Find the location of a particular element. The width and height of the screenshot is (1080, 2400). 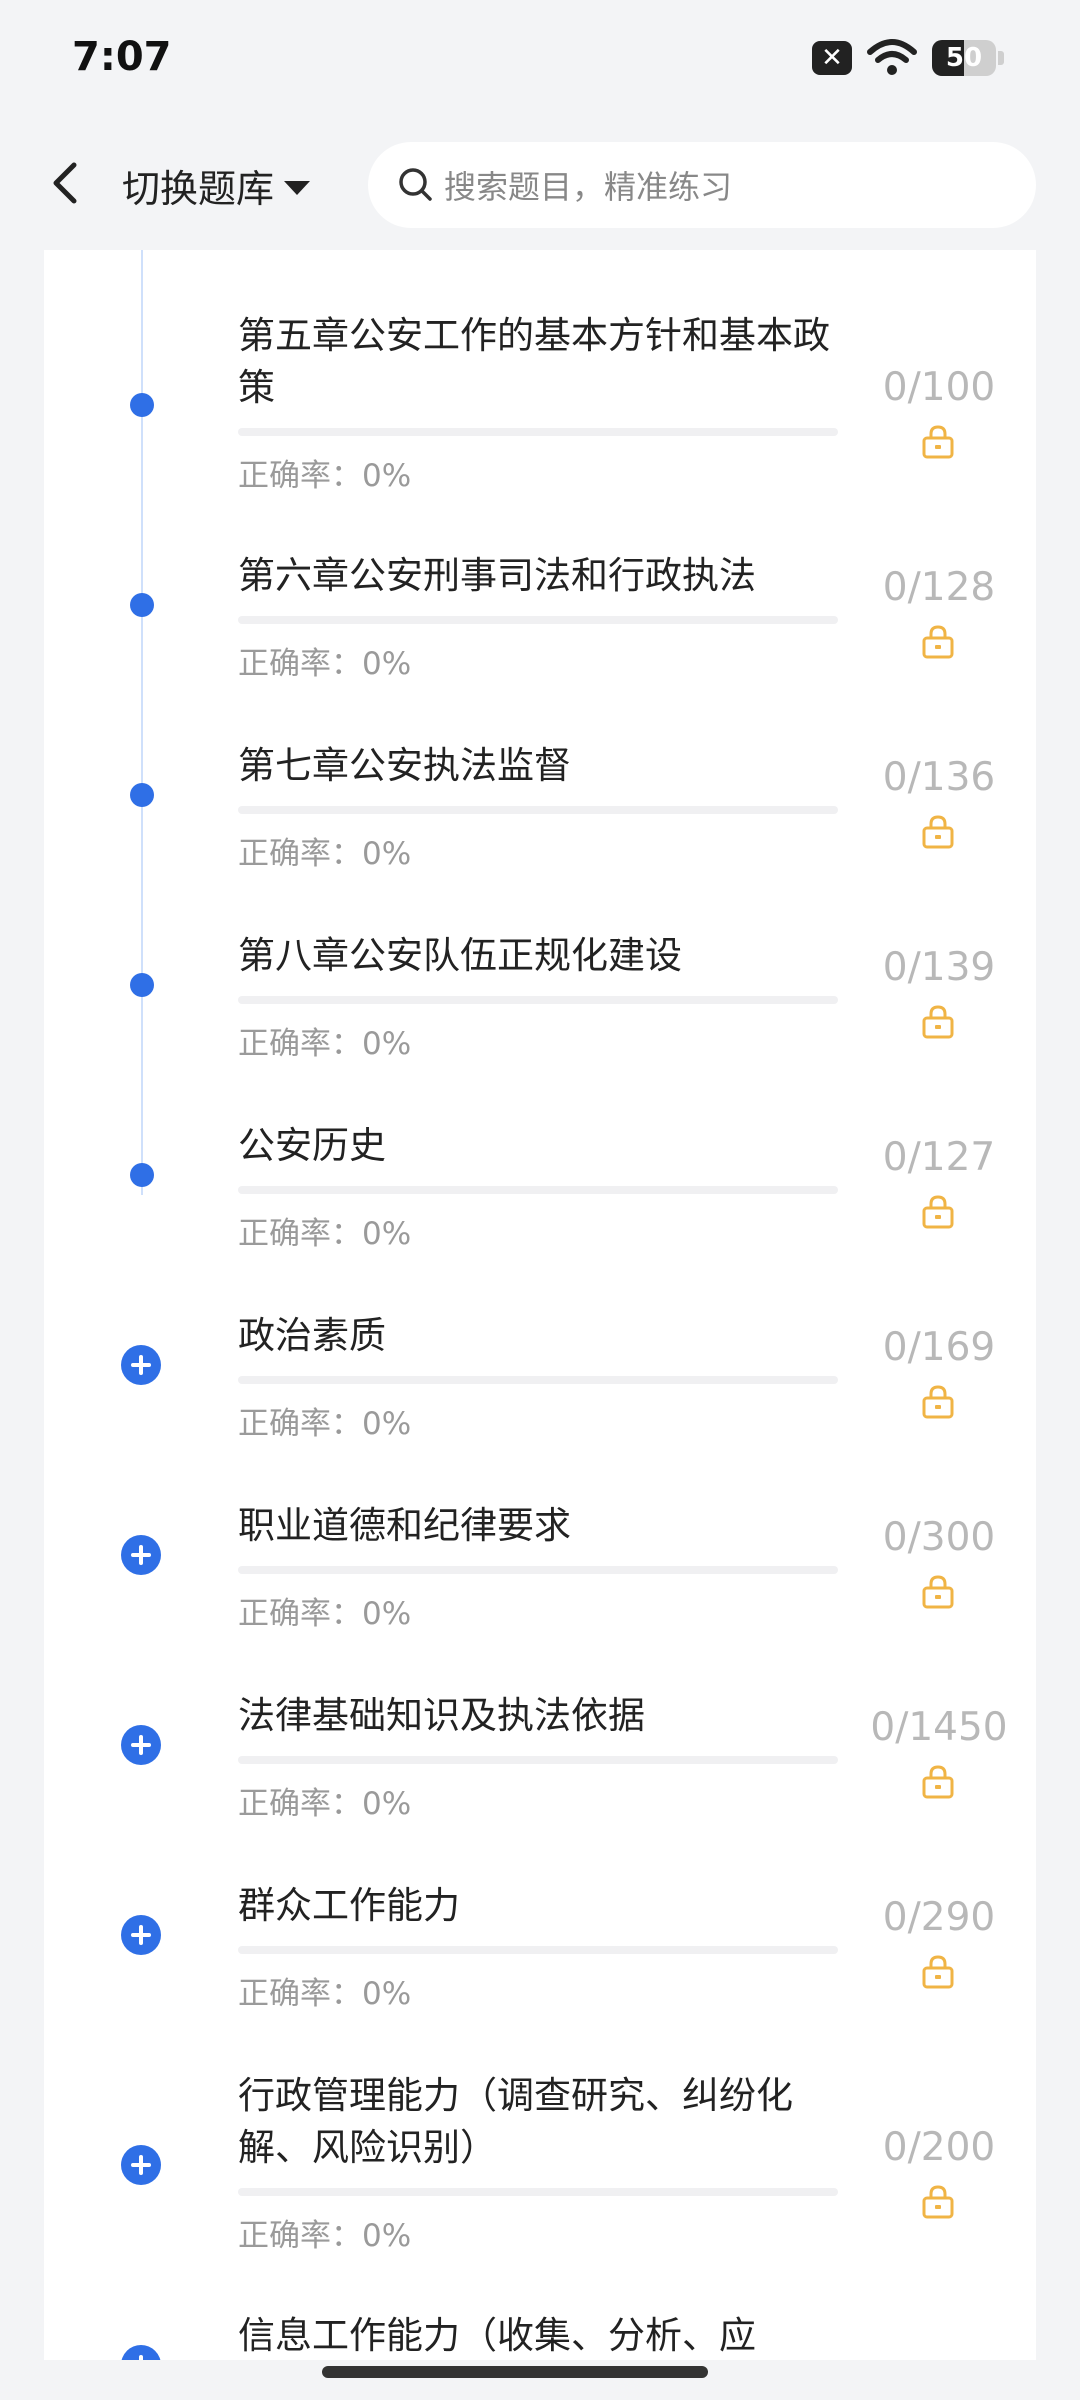

search-input: 搜索题目，精准练习 is located at coordinates (702, 185).